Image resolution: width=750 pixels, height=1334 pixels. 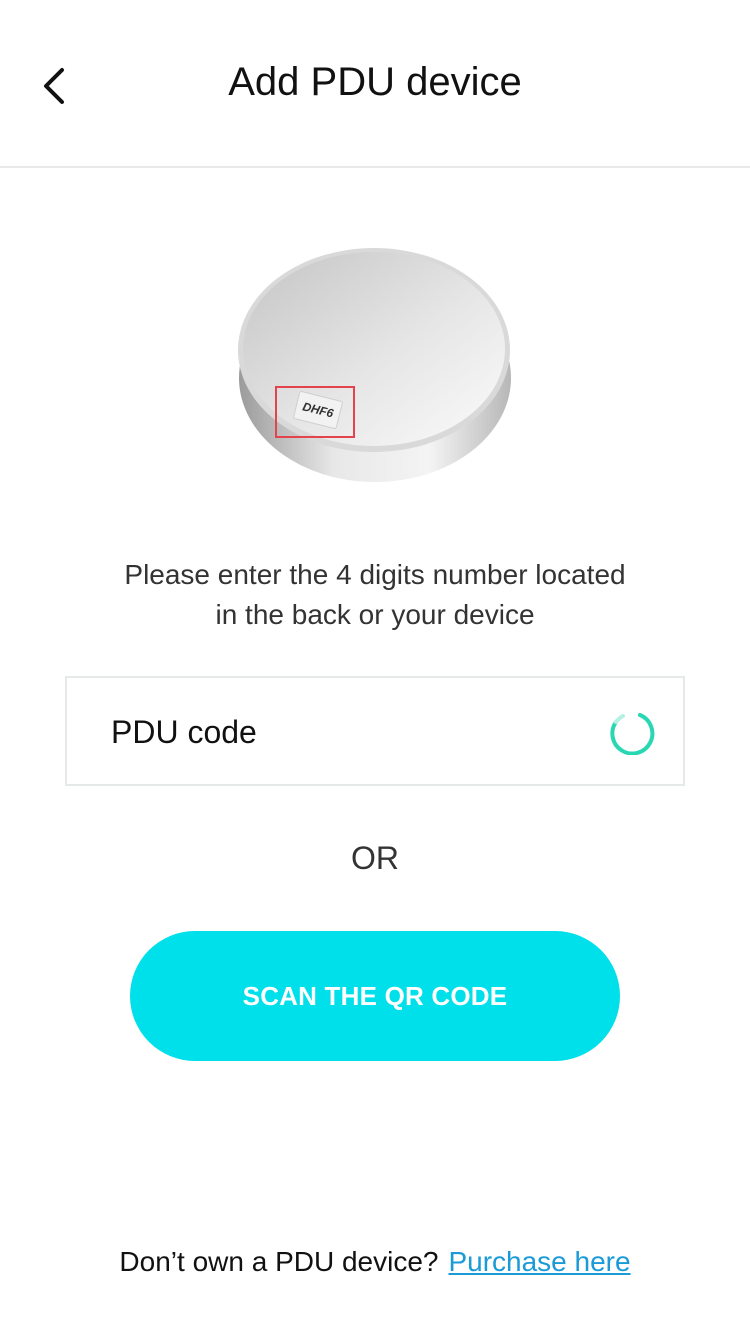 I want to click on device-illustration: DHF6, so click(x=375, y=365).